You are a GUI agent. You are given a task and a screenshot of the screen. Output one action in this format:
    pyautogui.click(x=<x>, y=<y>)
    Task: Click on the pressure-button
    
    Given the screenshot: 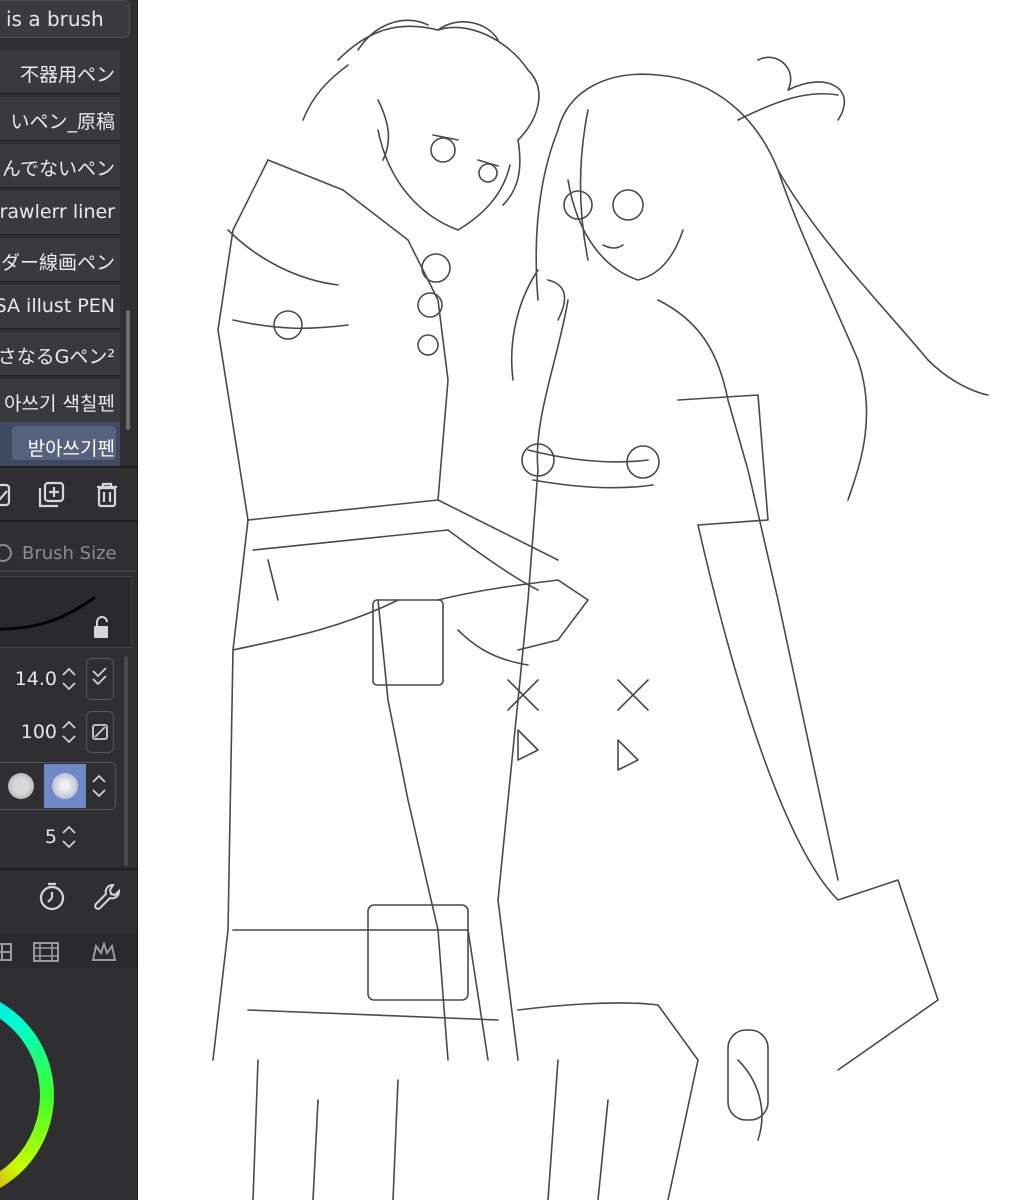 What is the action you would take?
    pyautogui.click(x=100, y=679)
    